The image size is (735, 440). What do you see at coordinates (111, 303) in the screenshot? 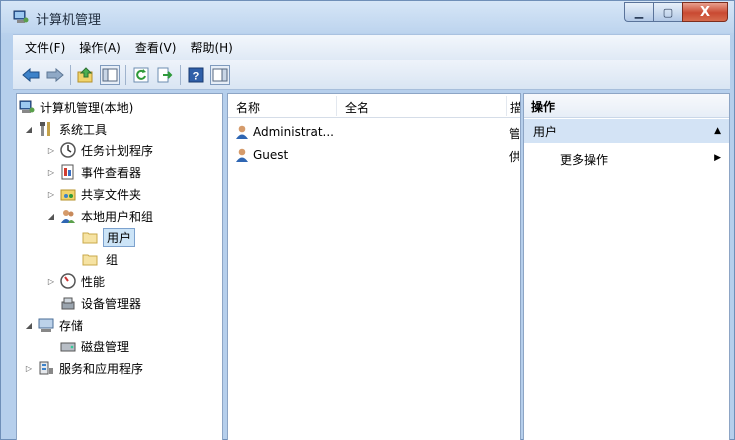
I see `tree-label: 设备管理器` at bounding box center [111, 303].